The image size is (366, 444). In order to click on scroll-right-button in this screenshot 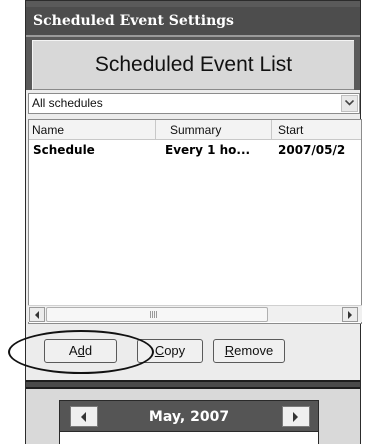, I will do `click(350, 314)`.